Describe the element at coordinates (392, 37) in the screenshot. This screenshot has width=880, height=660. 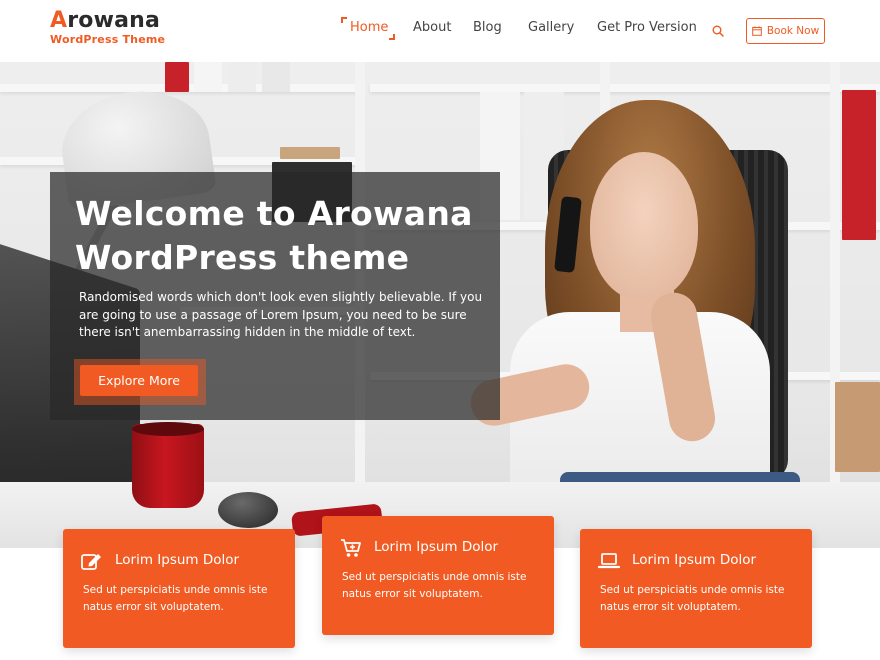
I see `active-bracket-bottom` at that location.